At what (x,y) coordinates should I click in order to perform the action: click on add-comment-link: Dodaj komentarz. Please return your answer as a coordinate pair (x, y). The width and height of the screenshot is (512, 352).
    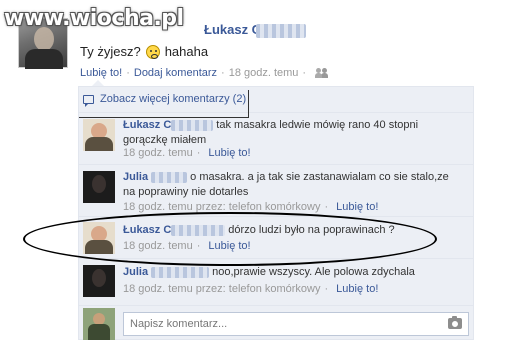
    Looking at the image, I should click on (175, 73).